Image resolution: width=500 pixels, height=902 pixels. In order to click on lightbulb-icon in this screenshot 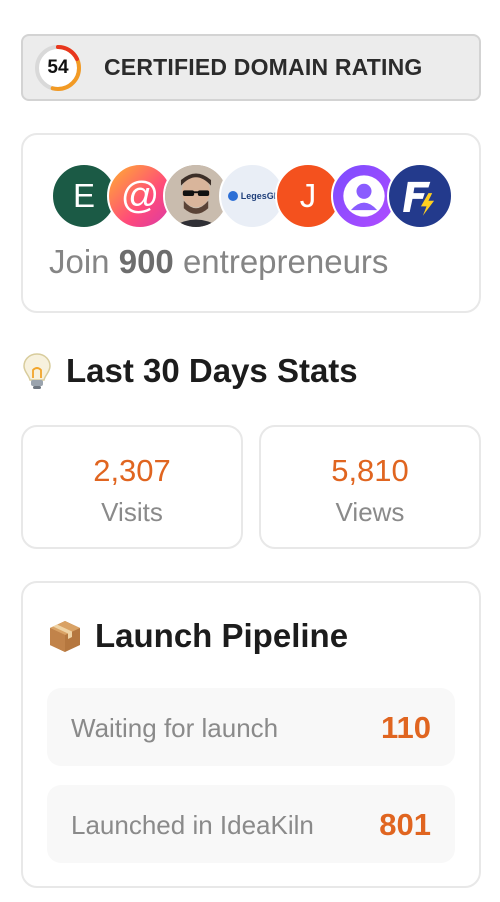, I will do `click(37, 371)`.